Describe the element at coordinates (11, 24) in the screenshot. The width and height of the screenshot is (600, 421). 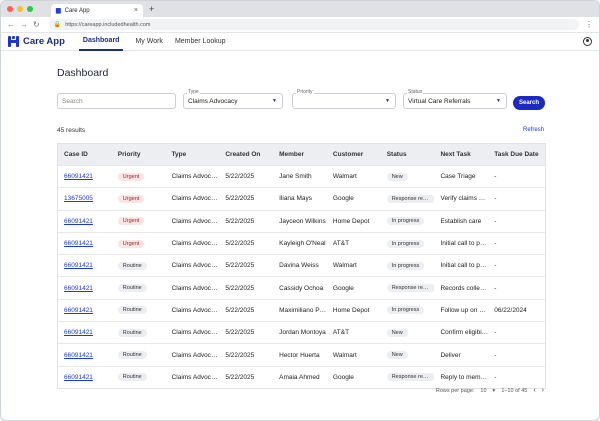
I see `back-icon: ←` at that location.